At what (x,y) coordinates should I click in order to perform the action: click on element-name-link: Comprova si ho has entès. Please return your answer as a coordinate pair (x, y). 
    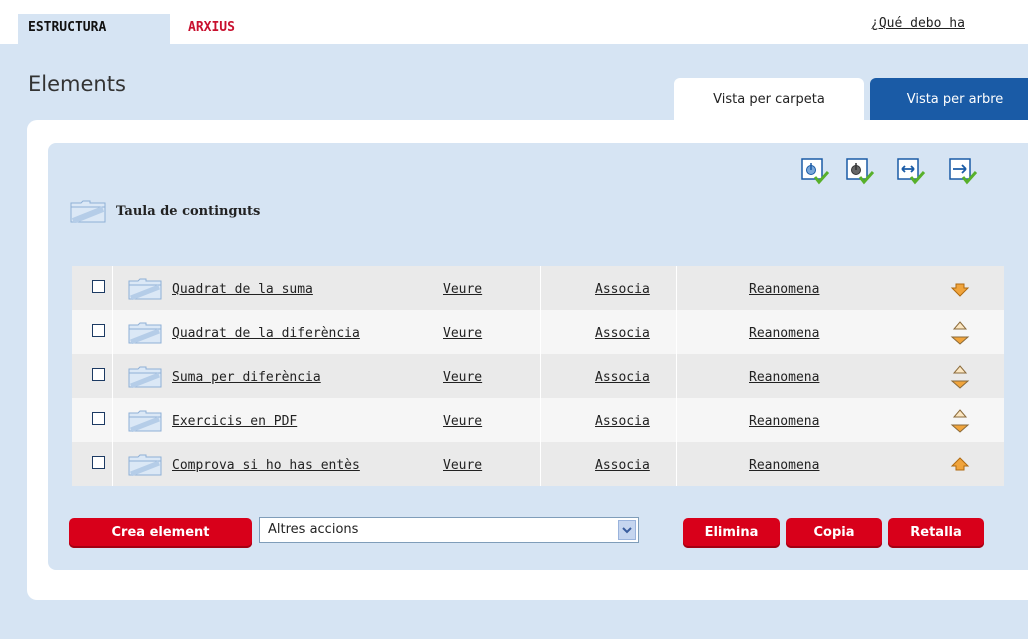
    Looking at the image, I should click on (266, 465).